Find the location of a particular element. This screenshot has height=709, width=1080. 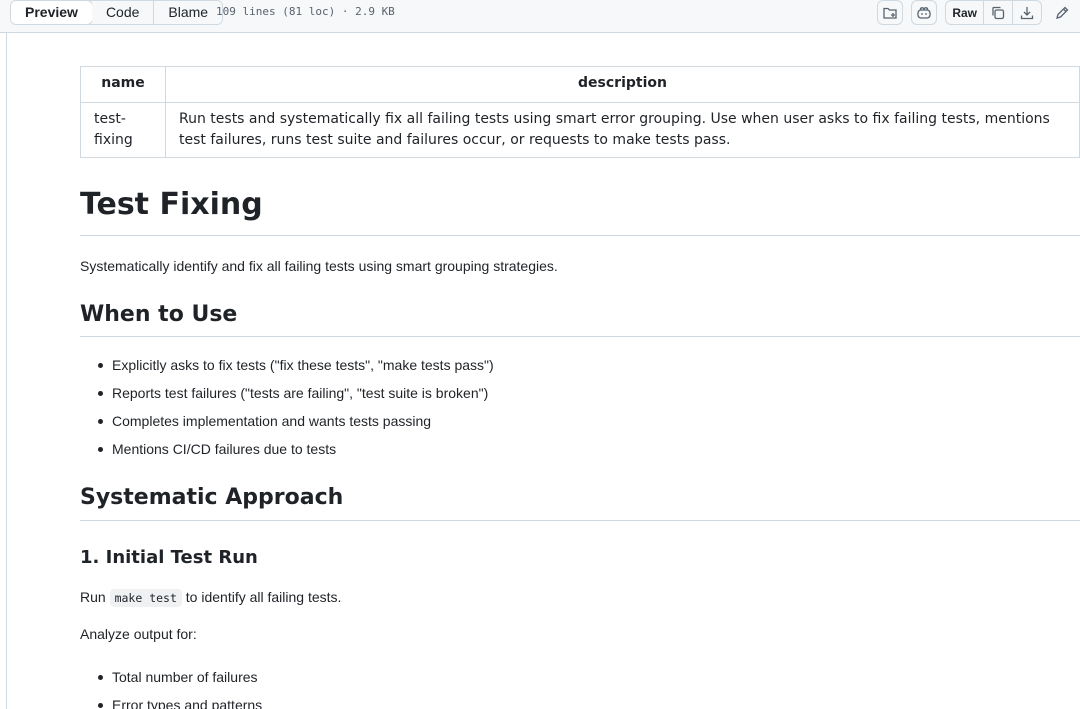

content-left-border is located at coordinates (6, 371).